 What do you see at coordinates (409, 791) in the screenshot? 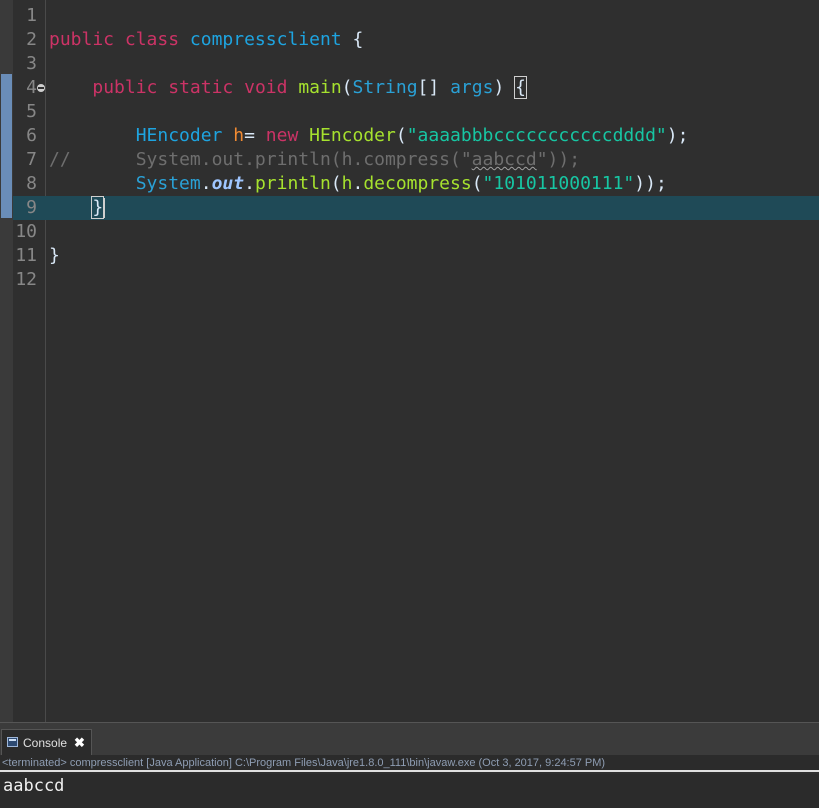
I see `console-output: aabccd` at bounding box center [409, 791].